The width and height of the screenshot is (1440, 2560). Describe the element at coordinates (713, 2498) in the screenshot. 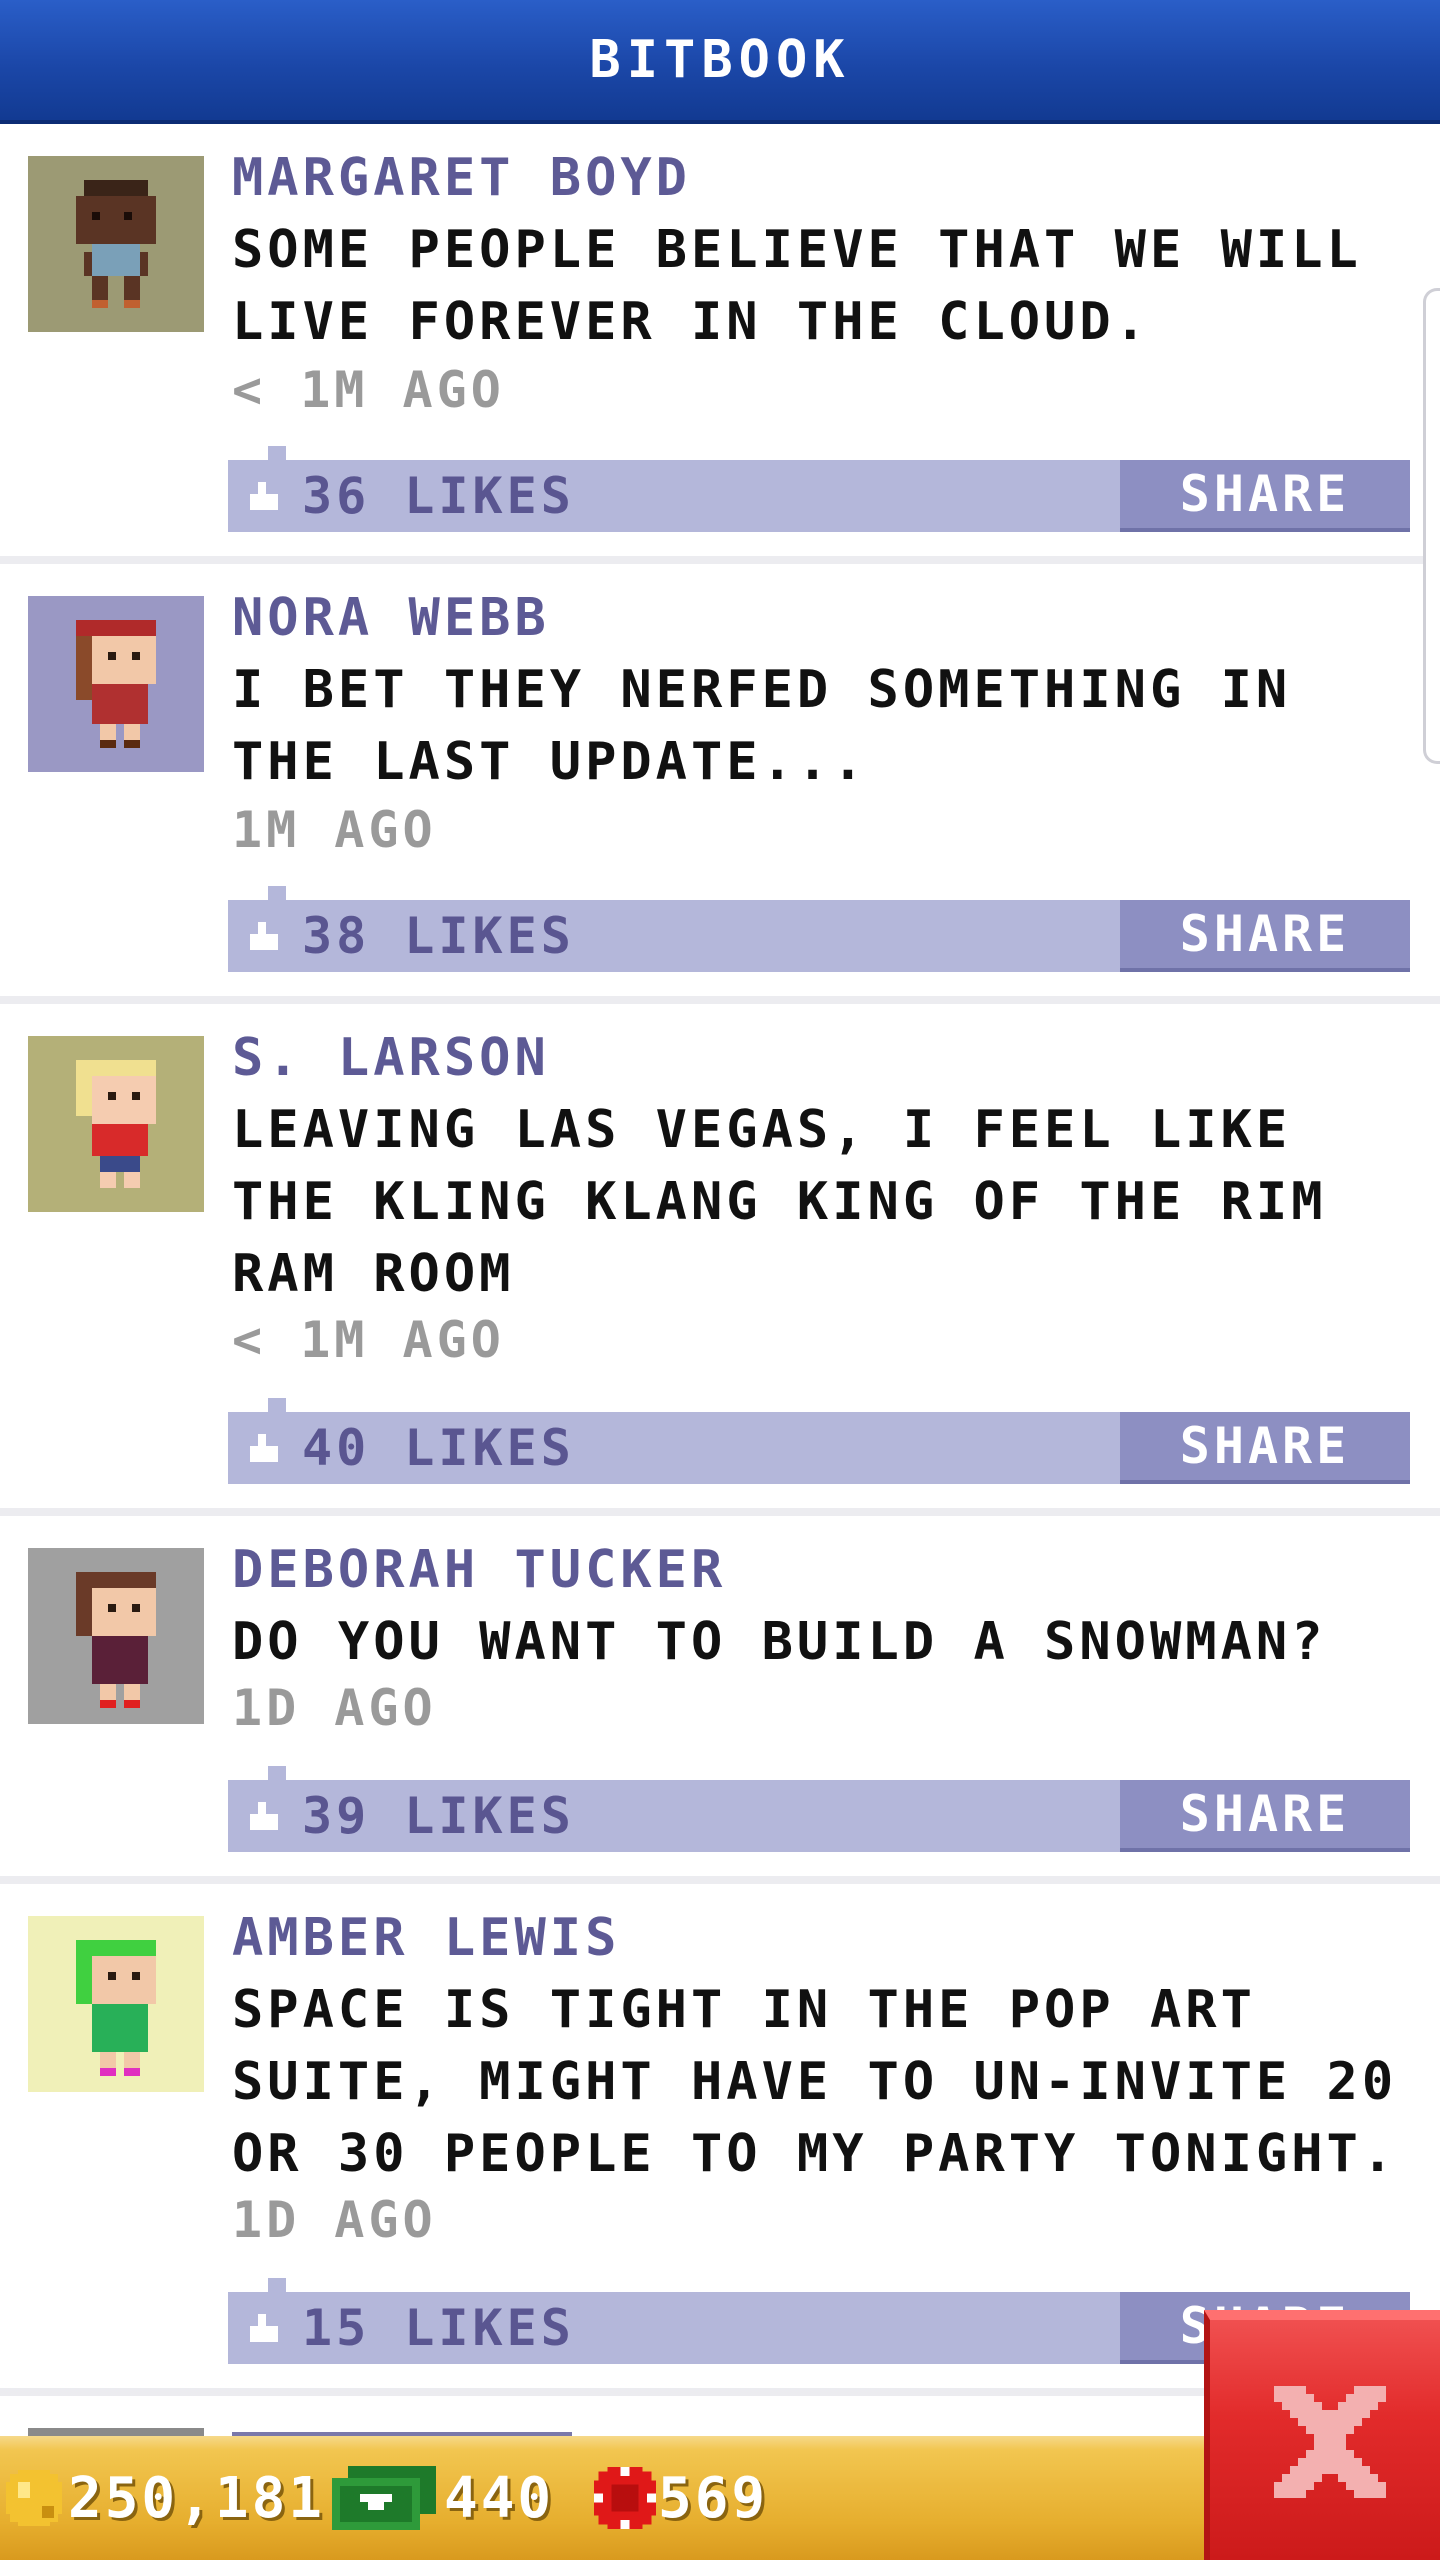

I see `tokens-count: 569` at that location.